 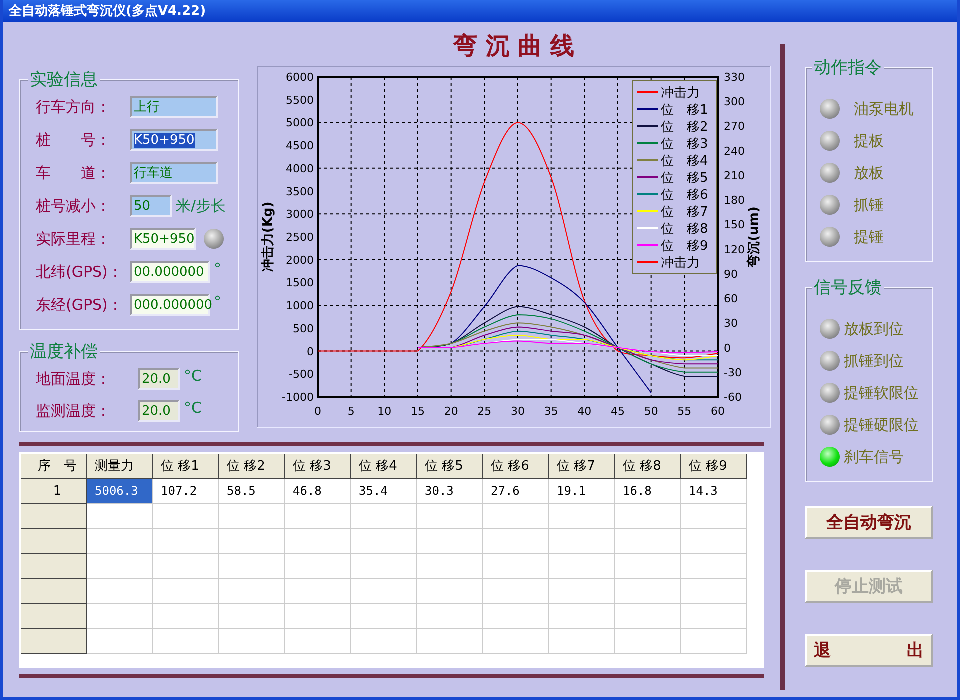 I want to click on field-value: 50, so click(x=142, y=206).